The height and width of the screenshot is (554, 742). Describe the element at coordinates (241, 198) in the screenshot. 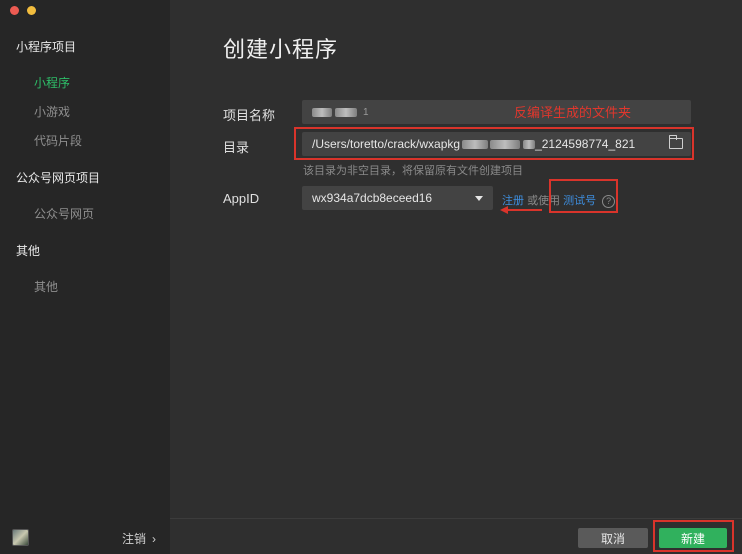

I see `appid-label: AppID` at that location.